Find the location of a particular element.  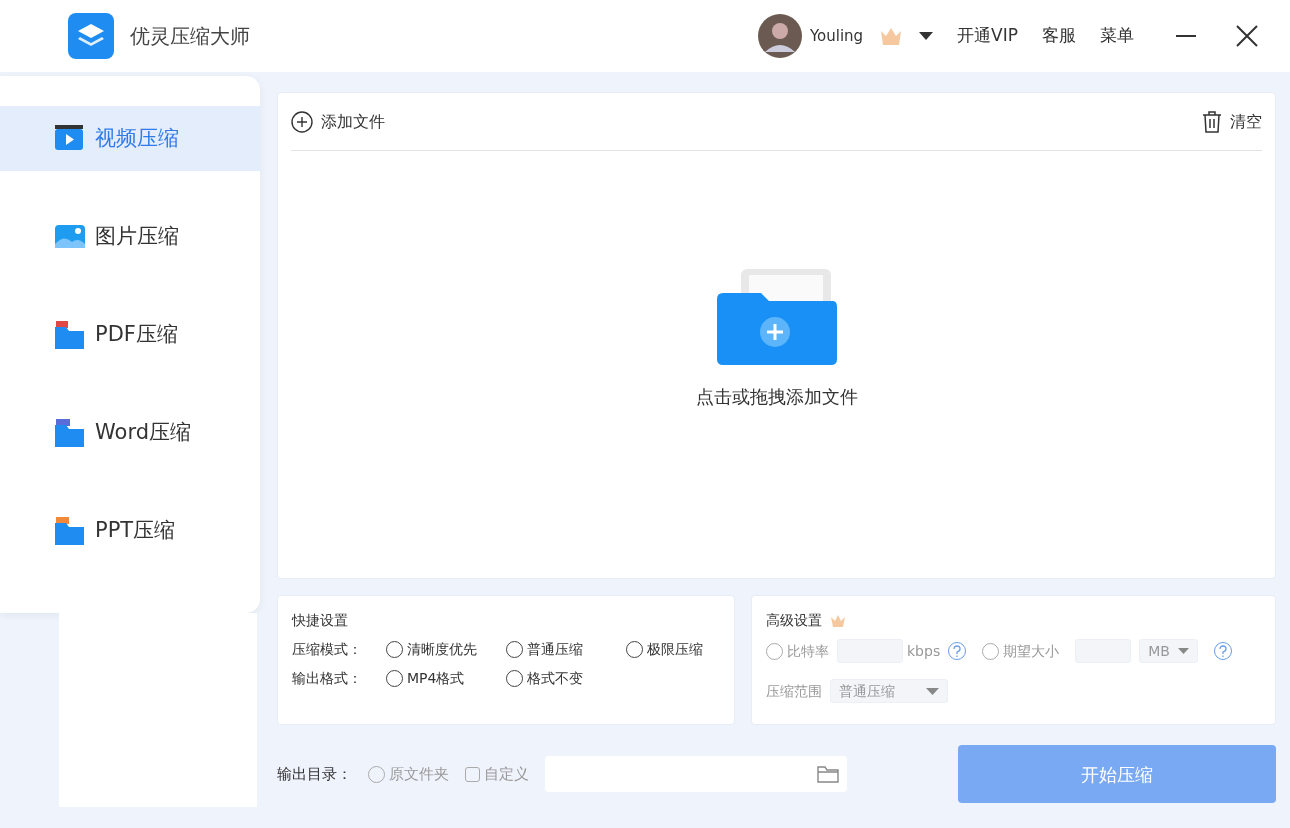

unit-label: kbps is located at coordinates (924, 651).